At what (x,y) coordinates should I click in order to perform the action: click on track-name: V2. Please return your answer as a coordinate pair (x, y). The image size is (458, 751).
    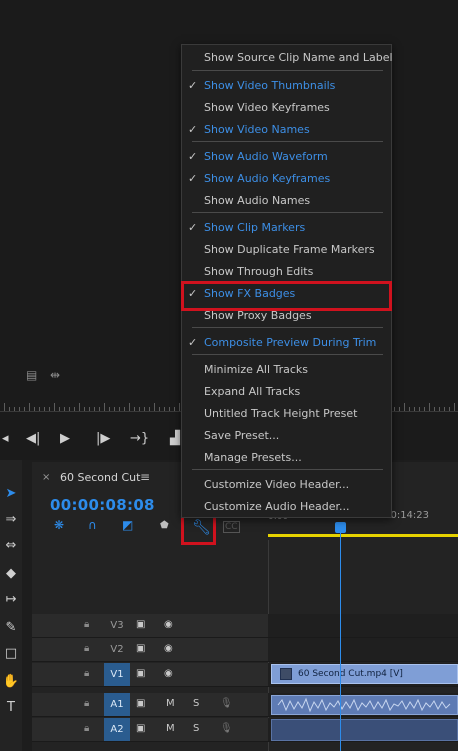
    Looking at the image, I should click on (117, 649).